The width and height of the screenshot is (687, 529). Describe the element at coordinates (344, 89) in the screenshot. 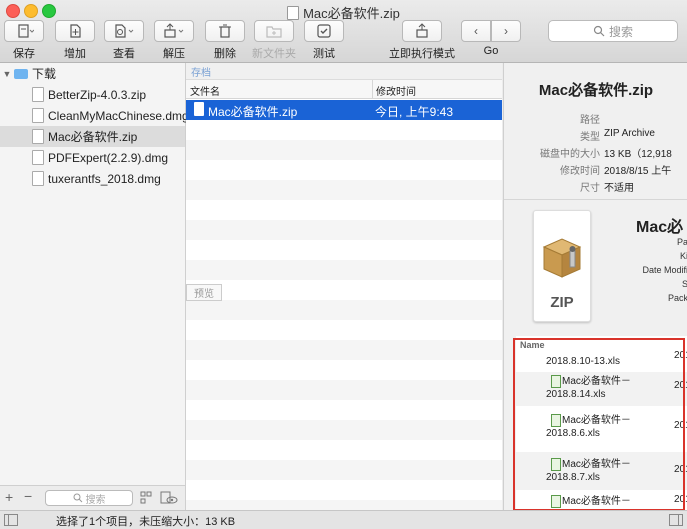

I see `file-list-header: 文件名 修改时间` at that location.